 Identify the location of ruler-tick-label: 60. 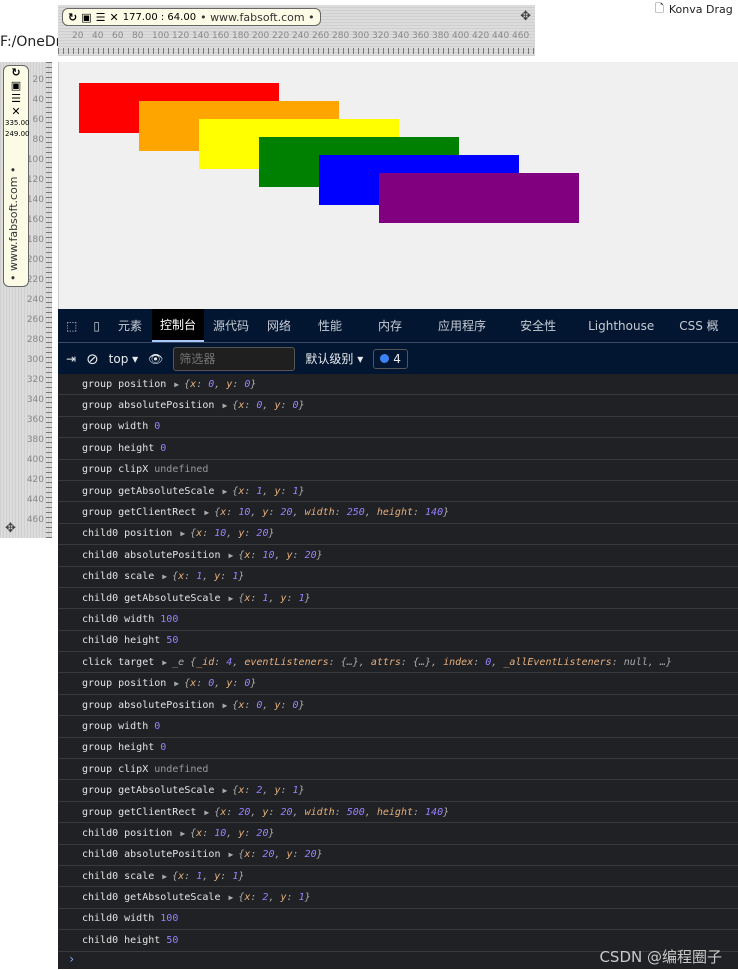
(38, 120).